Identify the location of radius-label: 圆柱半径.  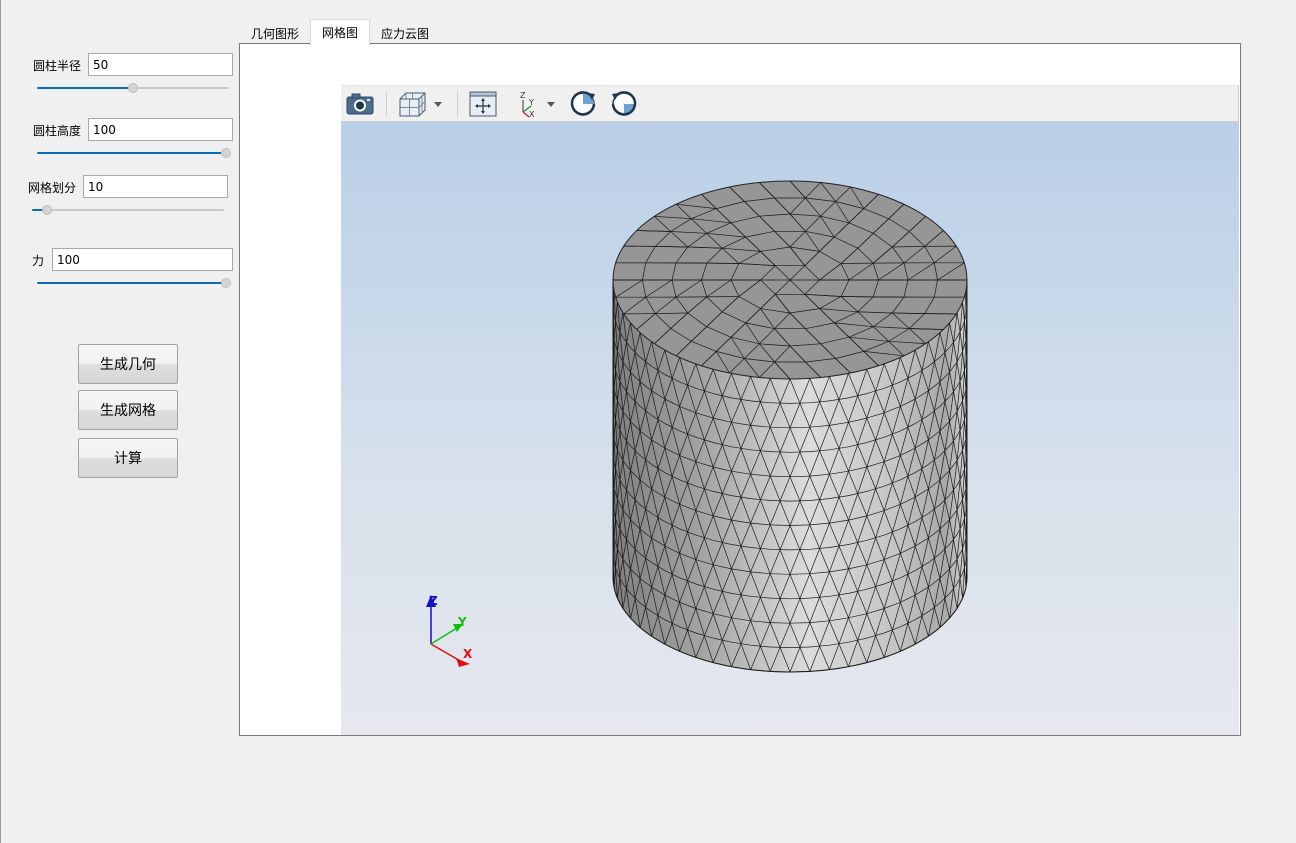
(57, 66).